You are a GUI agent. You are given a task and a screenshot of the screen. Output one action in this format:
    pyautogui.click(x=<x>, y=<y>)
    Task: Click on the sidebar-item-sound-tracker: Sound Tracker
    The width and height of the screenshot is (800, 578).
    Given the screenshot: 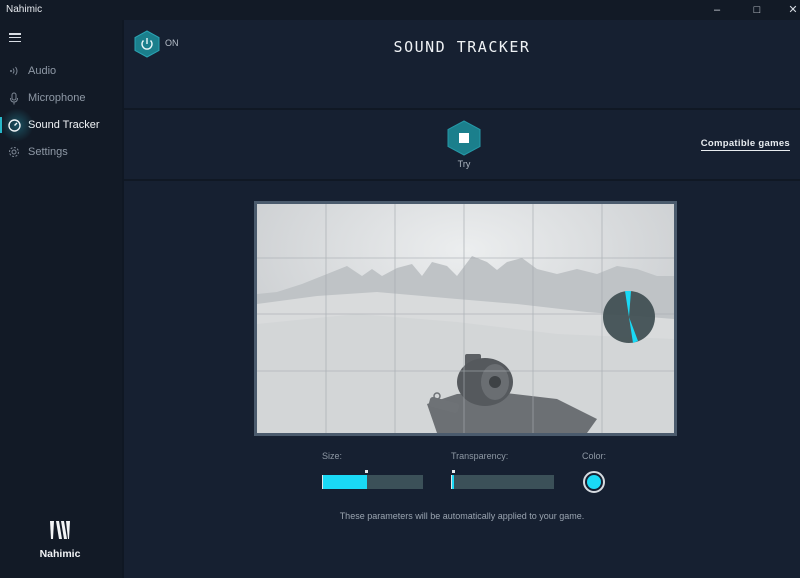 What is the action you would take?
    pyautogui.click(x=61, y=125)
    